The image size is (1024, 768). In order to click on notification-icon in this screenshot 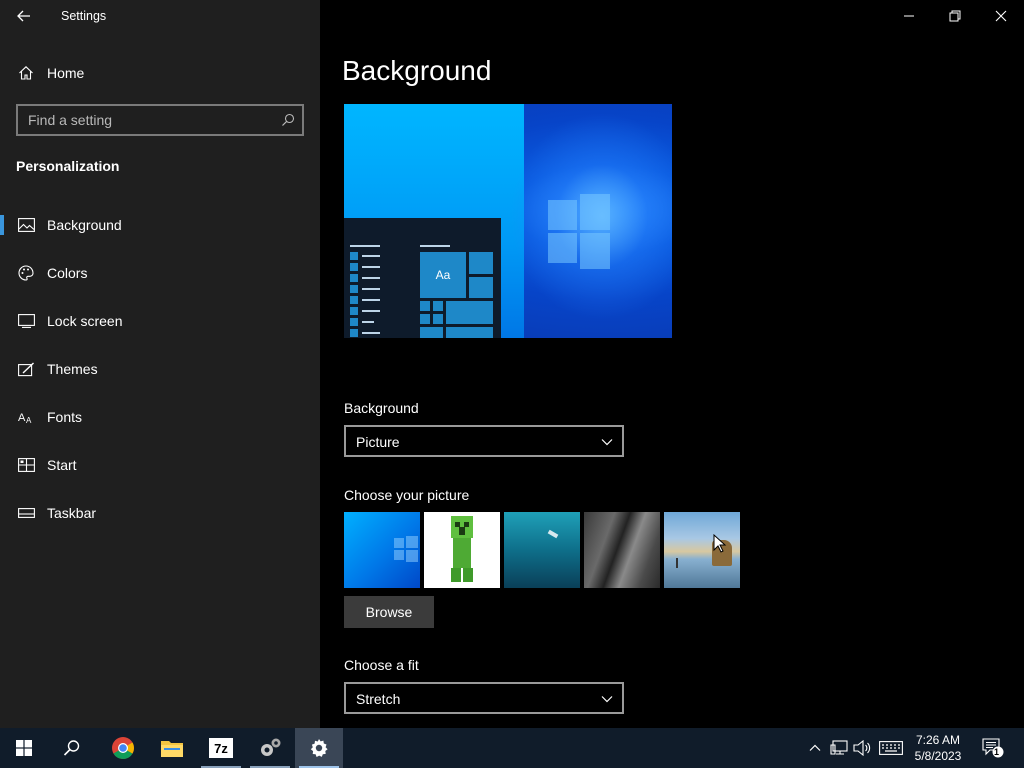, I will do `click(993, 748)`.